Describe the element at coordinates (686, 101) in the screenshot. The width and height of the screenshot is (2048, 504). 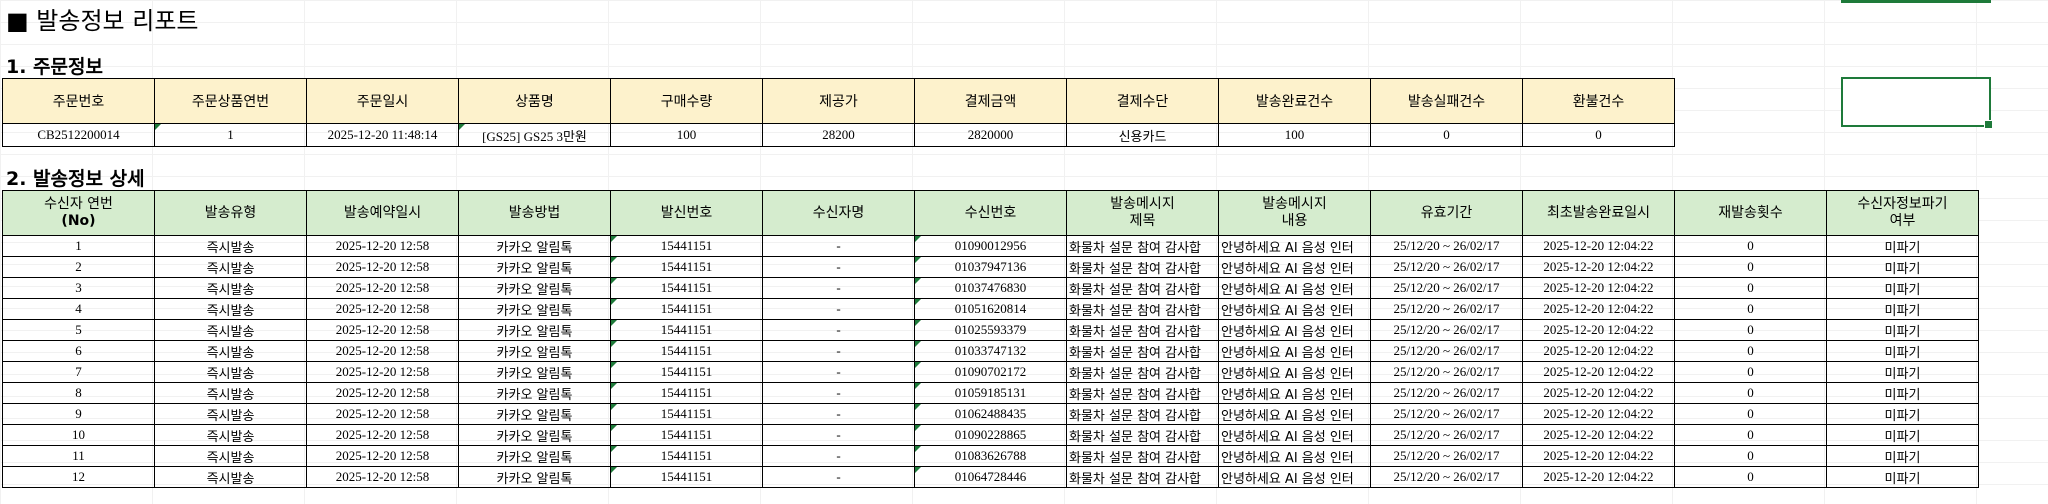
I see `order-header-cell: 구매수량` at that location.